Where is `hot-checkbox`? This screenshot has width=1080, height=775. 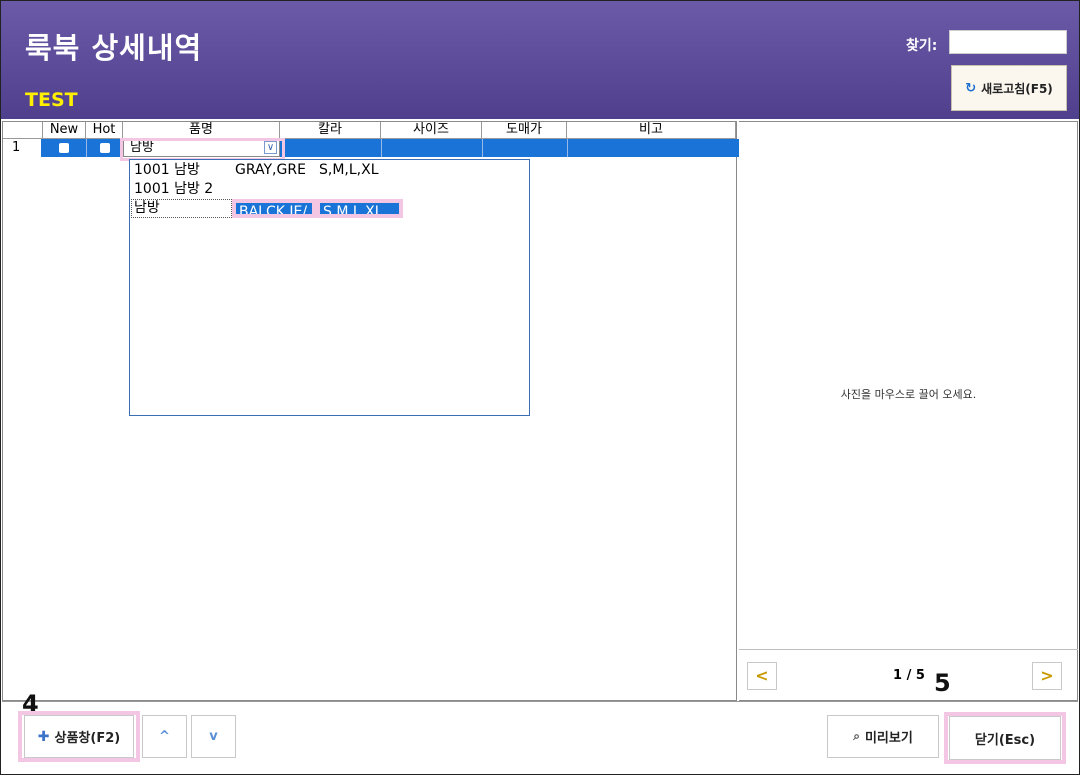 hot-checkbox is located at coordinates (105, 148).